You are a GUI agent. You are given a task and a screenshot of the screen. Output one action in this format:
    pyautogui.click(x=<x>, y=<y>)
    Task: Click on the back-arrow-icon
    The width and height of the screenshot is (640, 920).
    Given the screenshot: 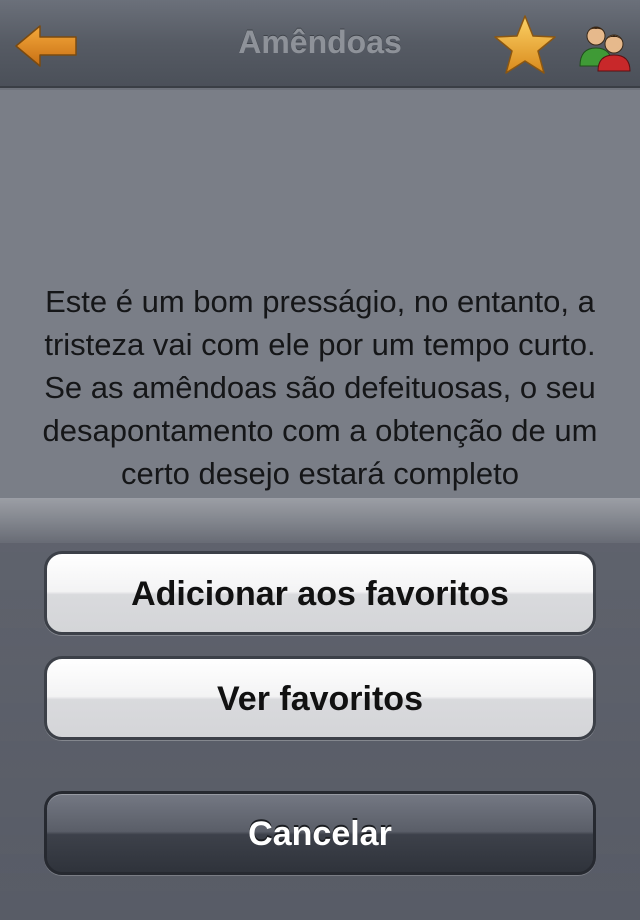 What is the action you would take?
    pyautogui.click(x=46, y=46)
    